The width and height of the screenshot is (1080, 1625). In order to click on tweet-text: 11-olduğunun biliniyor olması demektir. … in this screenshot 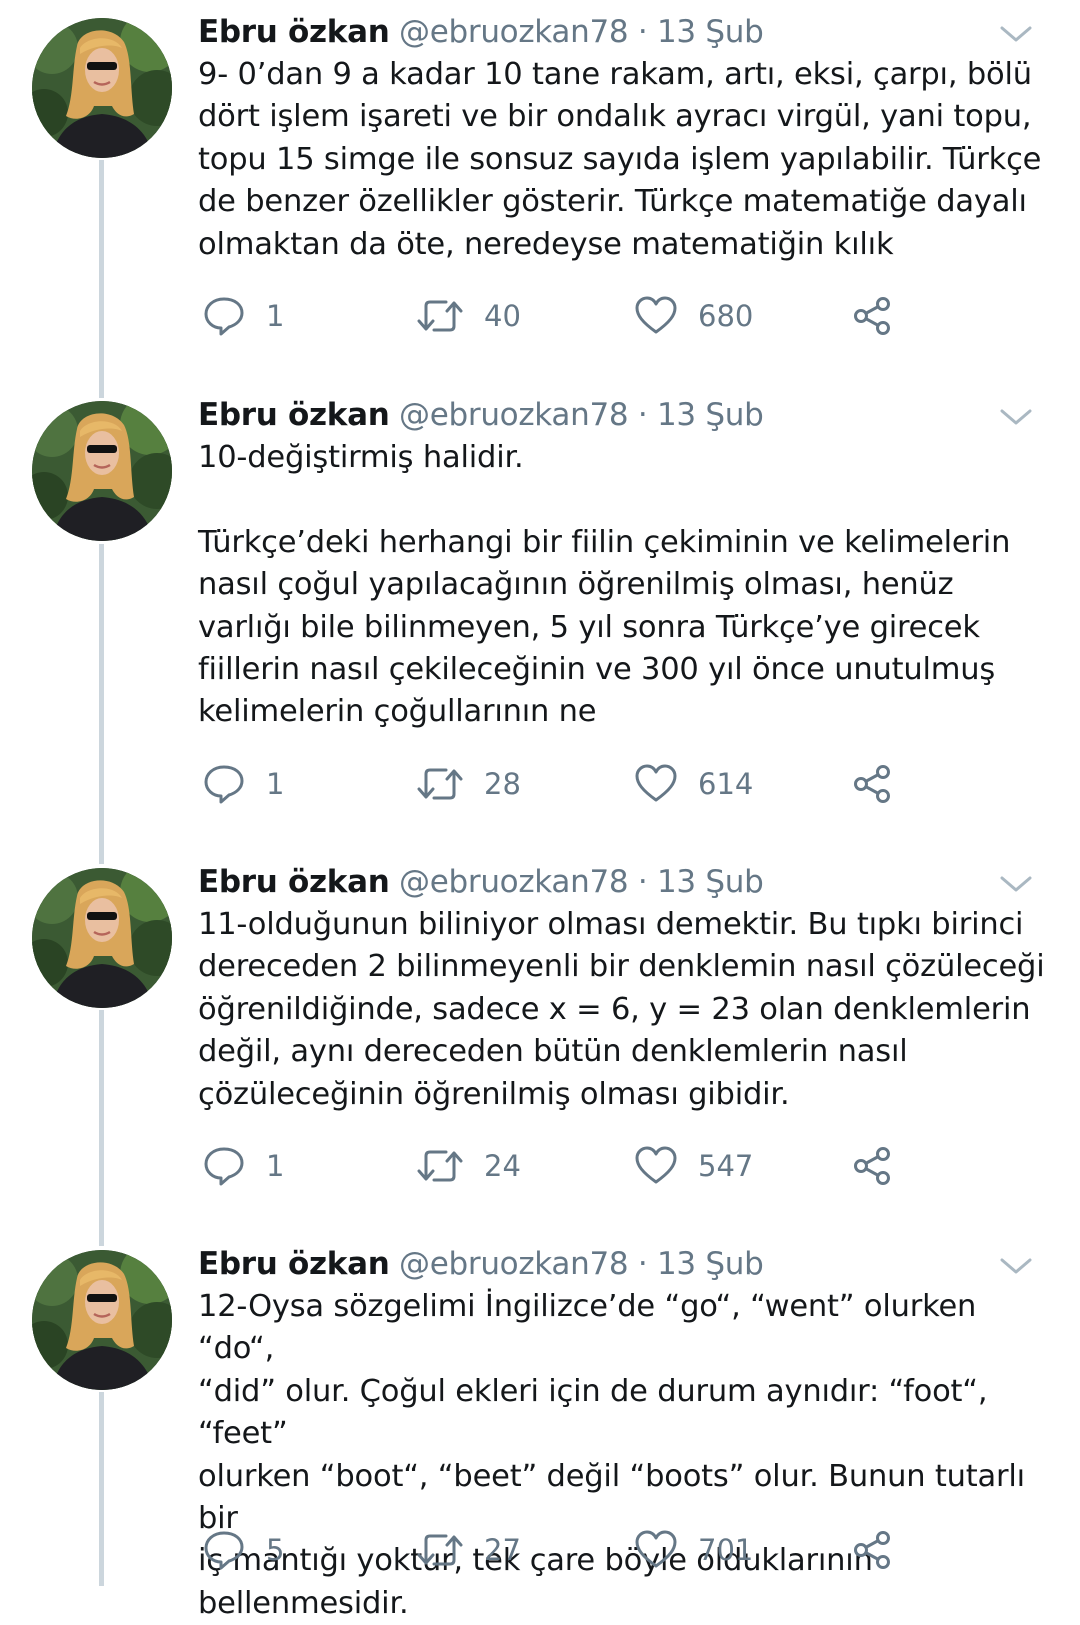, I will do `click(621, 1009)`.